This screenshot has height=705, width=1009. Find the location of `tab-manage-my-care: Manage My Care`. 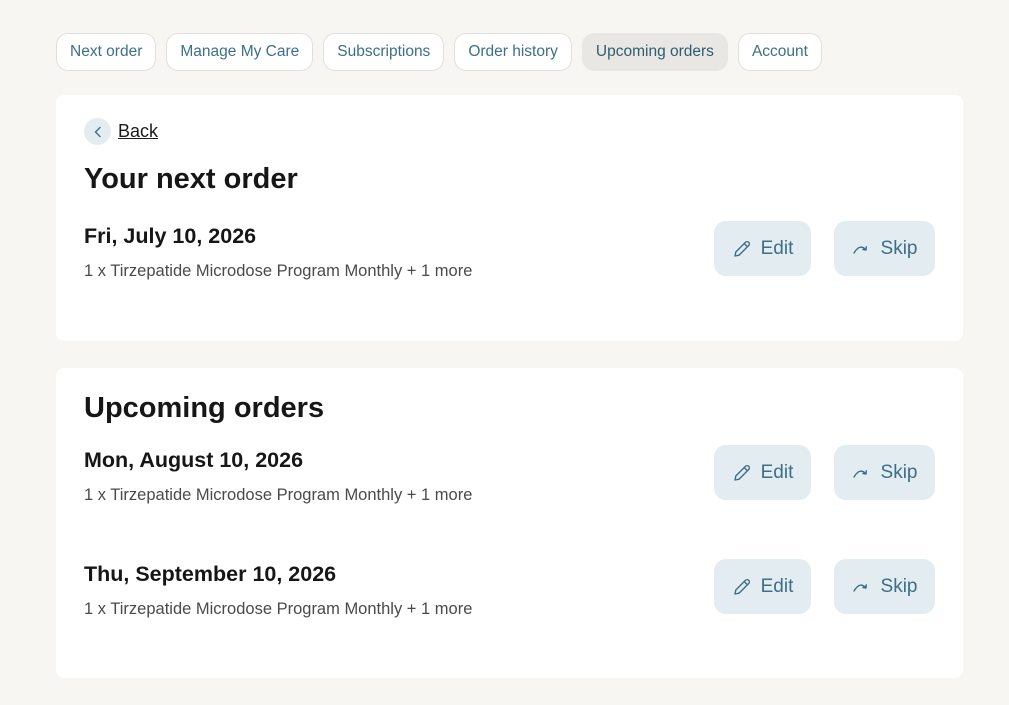

tab-manage-my-care: Manage My Care is located at coordinates (240, 52).